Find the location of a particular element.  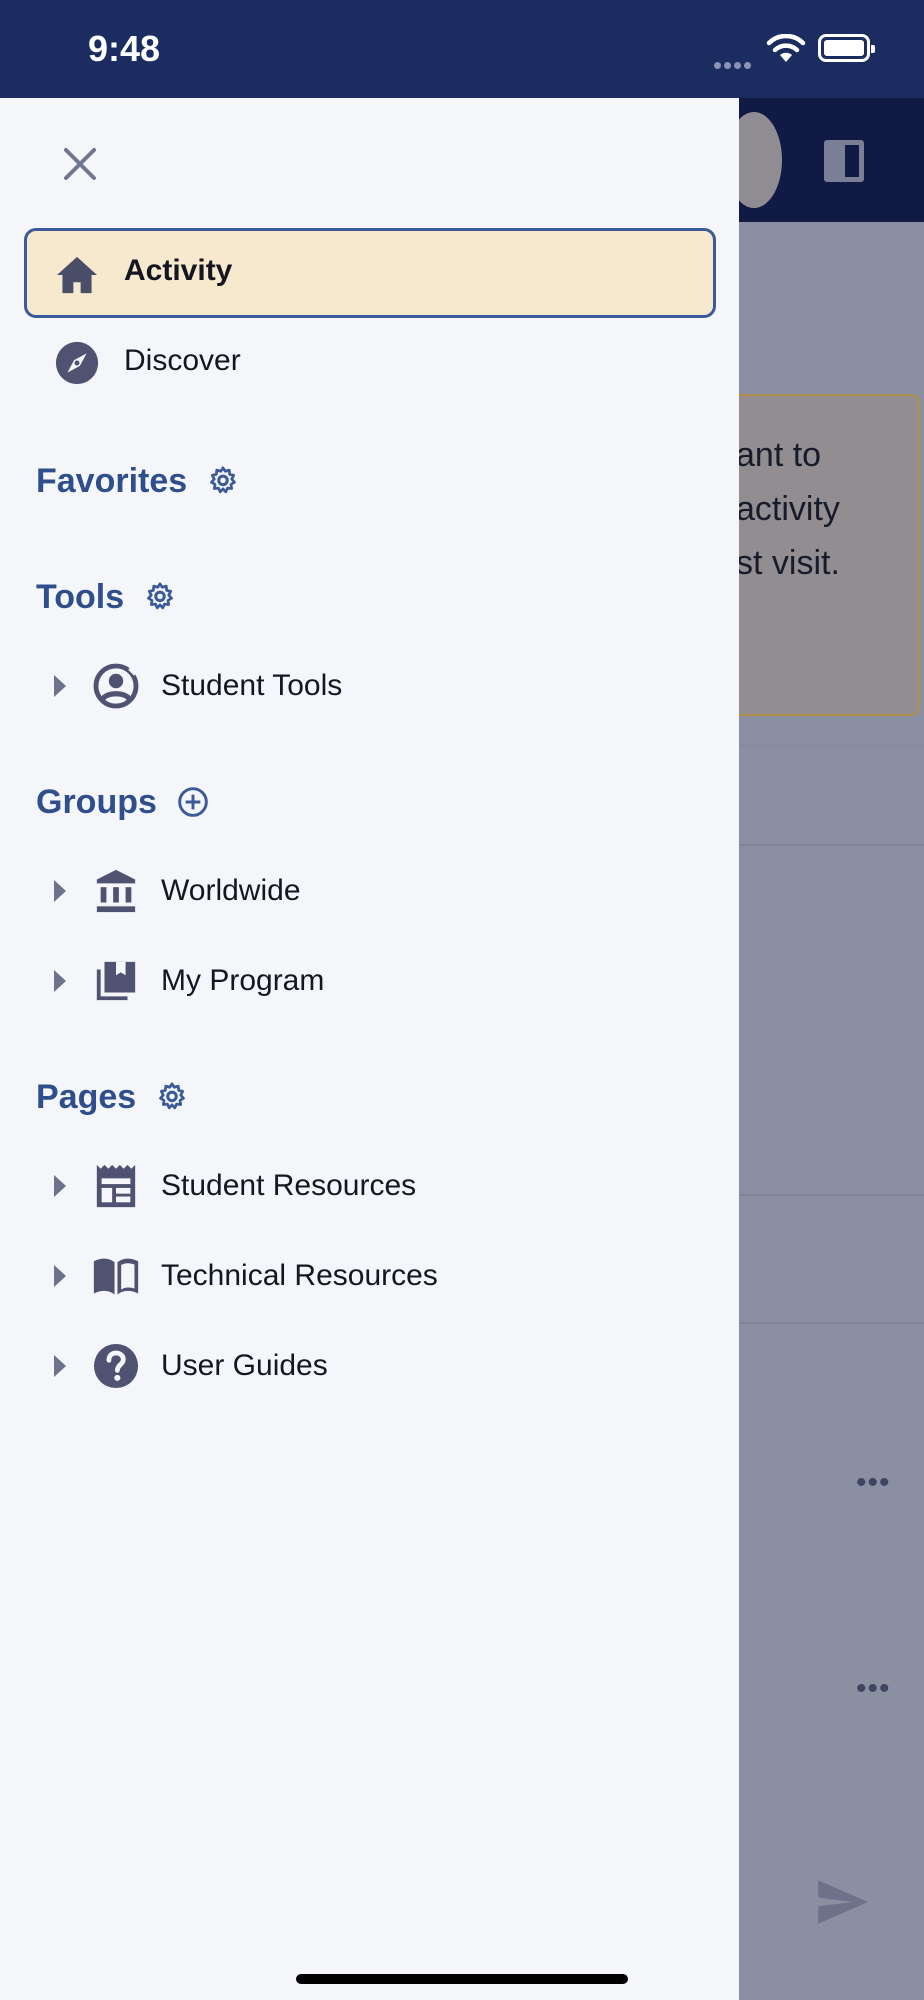

battery-icon is located at coordinates (846, 48).